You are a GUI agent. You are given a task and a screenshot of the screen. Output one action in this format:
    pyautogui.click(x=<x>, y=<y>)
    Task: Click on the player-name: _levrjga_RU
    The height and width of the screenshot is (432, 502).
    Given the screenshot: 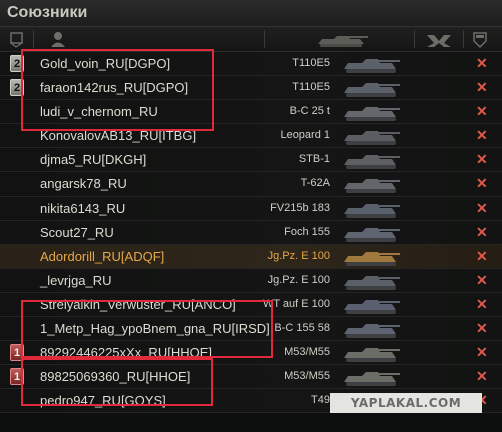 What is the action you would take?
    pyautogui.click(x=76, y=280)
    